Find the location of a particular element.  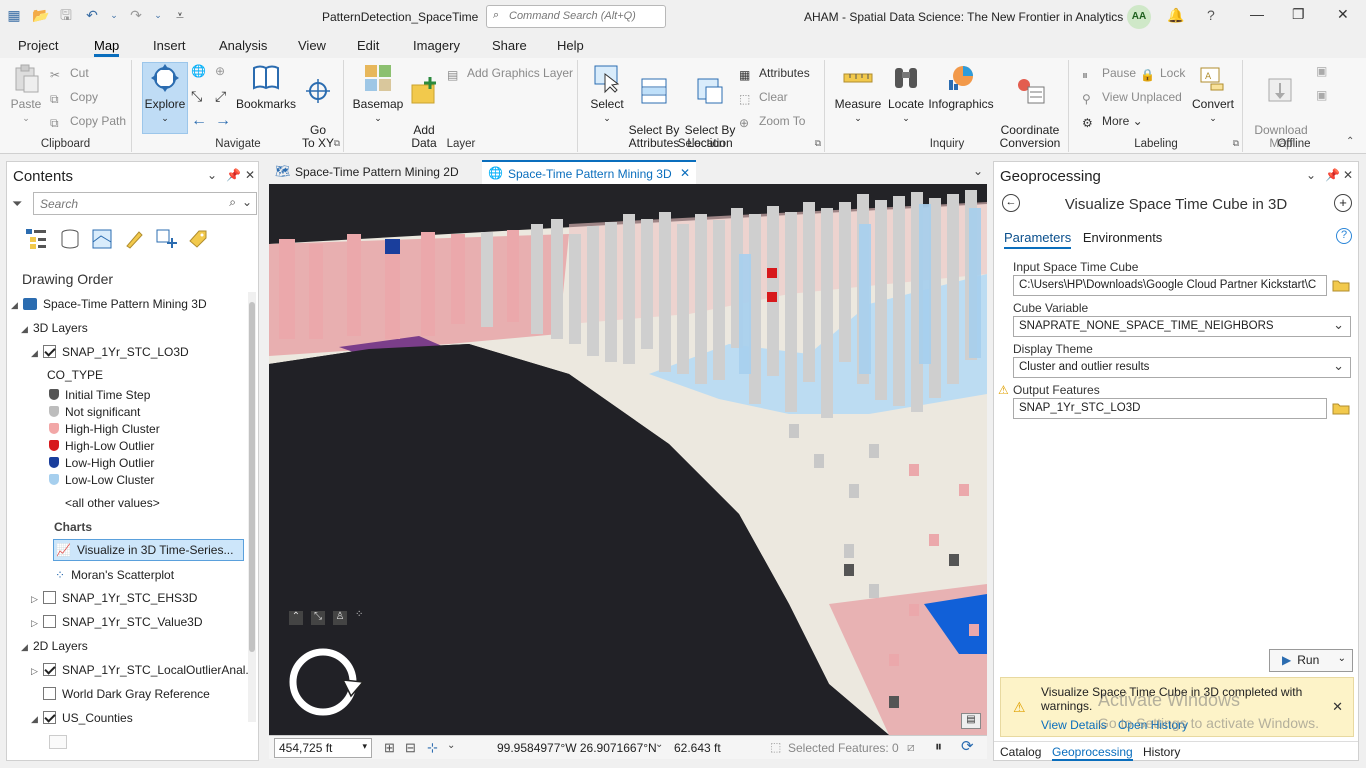

select-button: Select ⌄ is located at coordinates (607, 93).